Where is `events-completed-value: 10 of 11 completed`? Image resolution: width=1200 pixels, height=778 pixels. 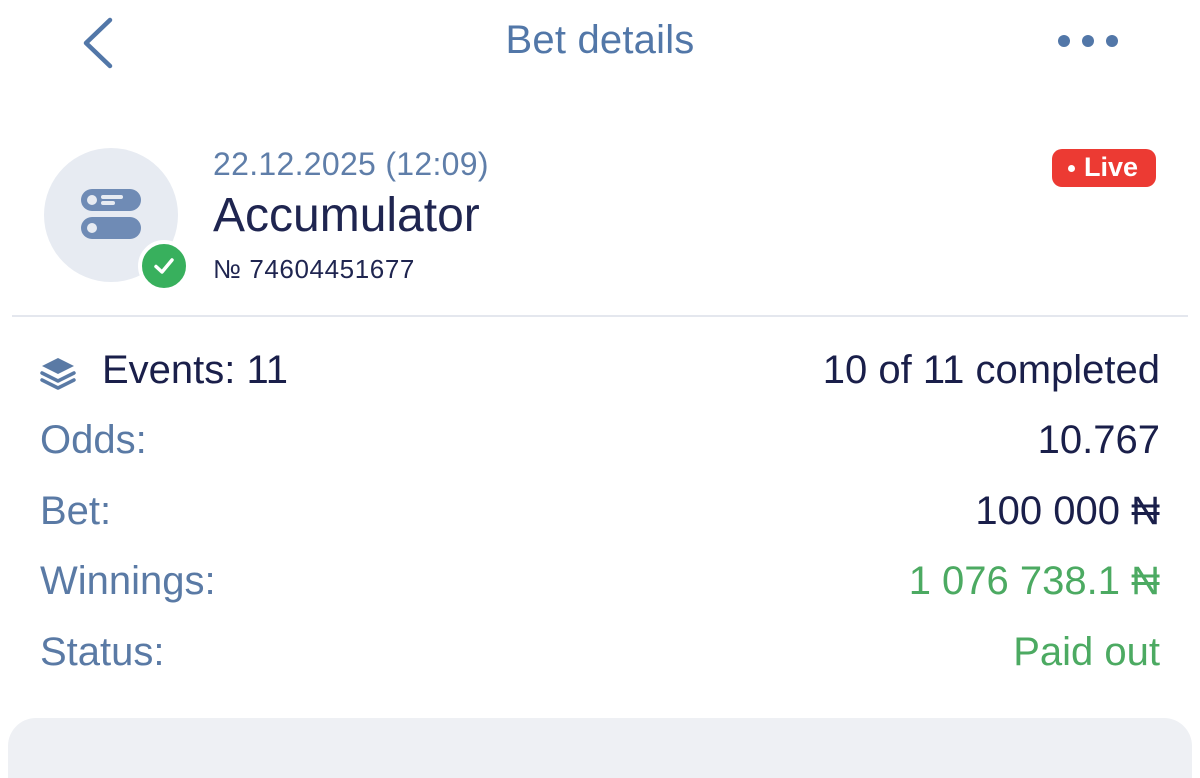
events-completed-value: 10 of 11 completed is located at coordinates (991, 370).